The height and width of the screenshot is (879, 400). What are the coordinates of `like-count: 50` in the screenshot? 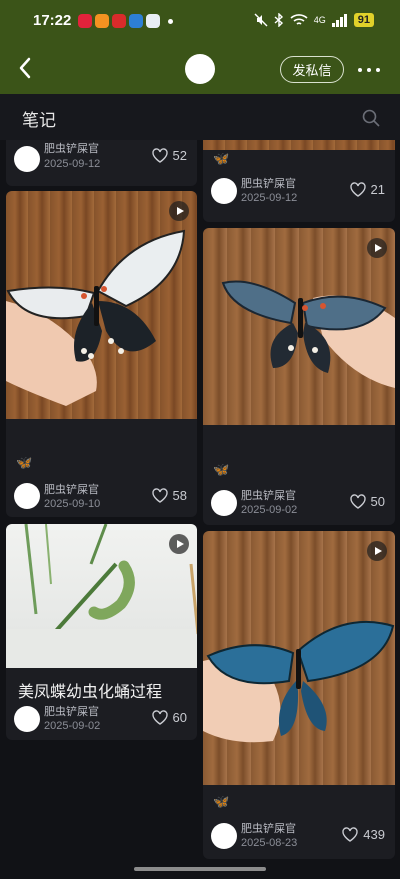 It's located at (377, 501).